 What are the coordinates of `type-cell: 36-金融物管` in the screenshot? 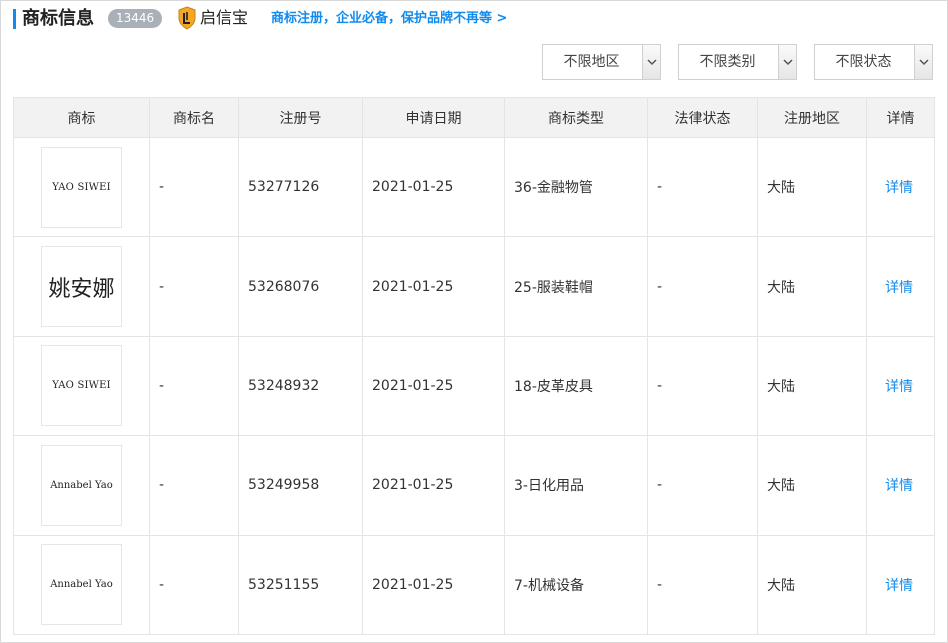 It's located at (576, 187).